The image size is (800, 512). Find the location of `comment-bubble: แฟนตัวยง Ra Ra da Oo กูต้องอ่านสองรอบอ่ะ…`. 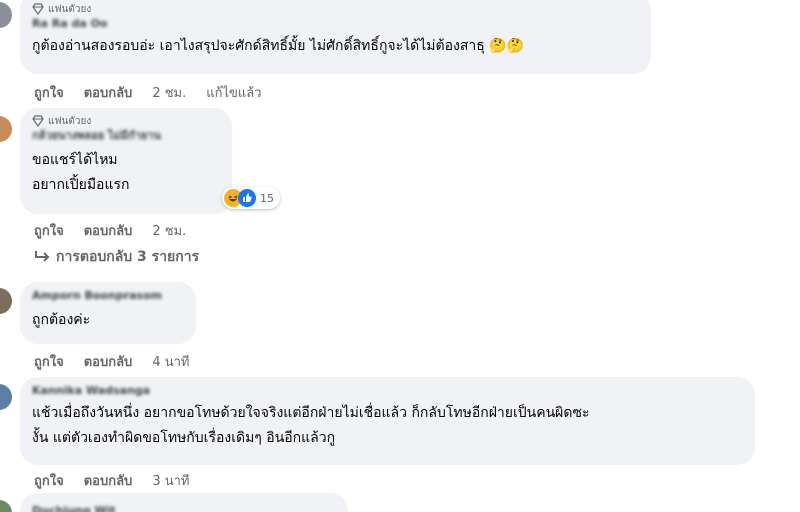

comment-bubble: แฟนตัวยง Ra Ra da Oo กูต้องอ่านสองรอบอ่ะ… is located at coordinates (335, 37).